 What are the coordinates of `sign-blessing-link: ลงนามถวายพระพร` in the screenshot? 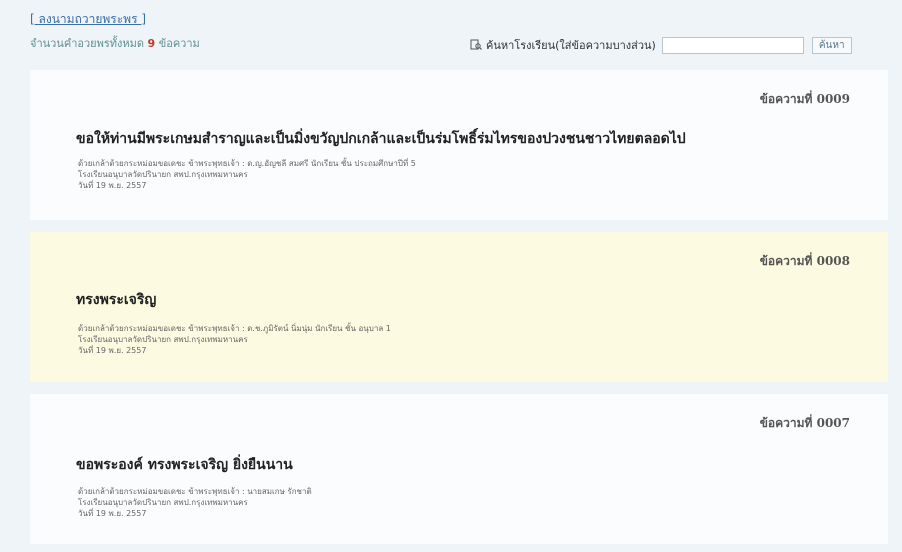 It's located at (88, 19).